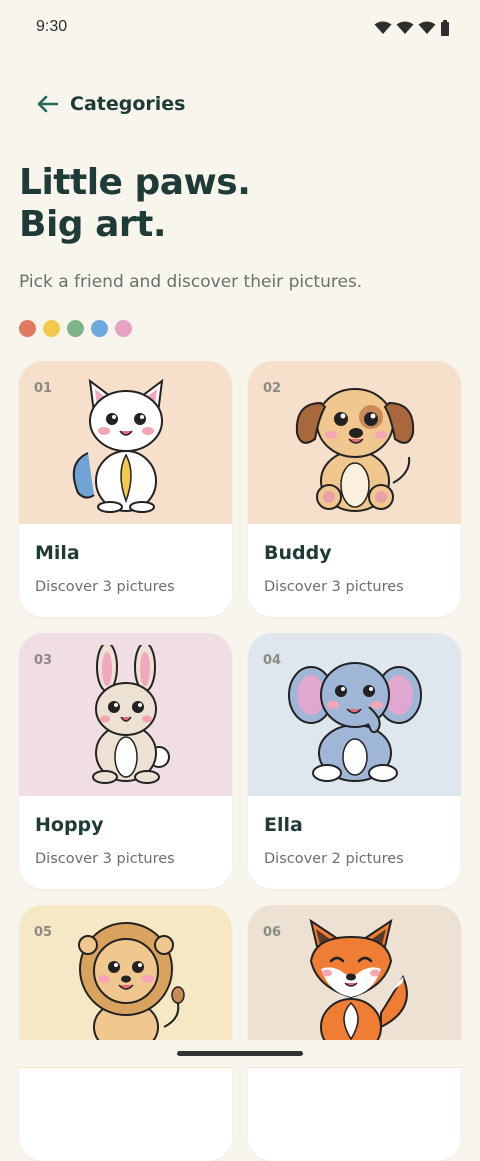 This screenshot has width=480, height=1161. I want to click on dot-green, so click(75, 328).